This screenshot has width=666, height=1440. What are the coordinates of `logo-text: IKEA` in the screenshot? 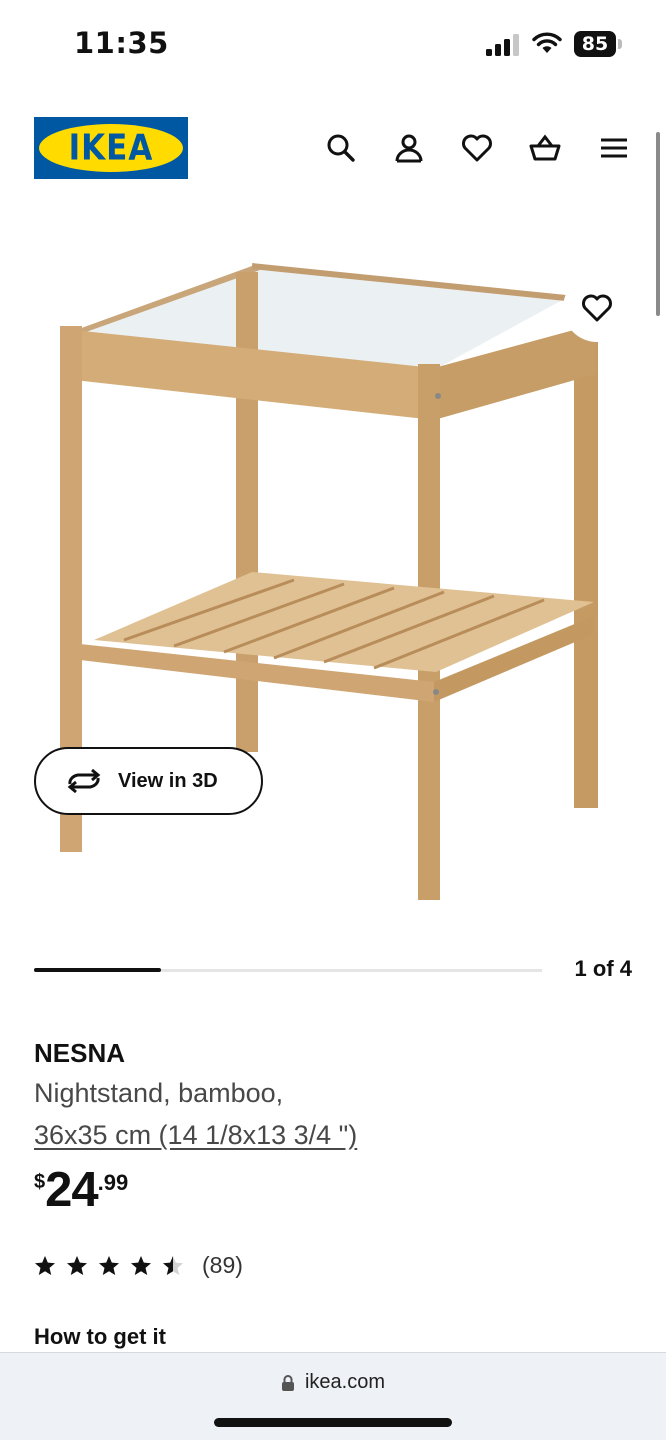 It's located at (111, 148).